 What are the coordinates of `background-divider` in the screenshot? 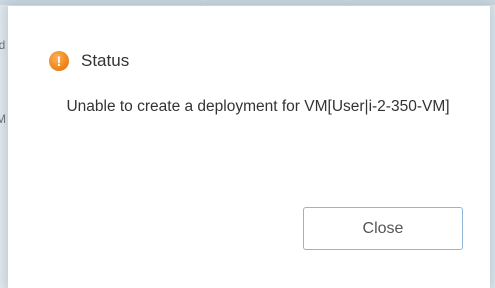 It's located at (247, 2).